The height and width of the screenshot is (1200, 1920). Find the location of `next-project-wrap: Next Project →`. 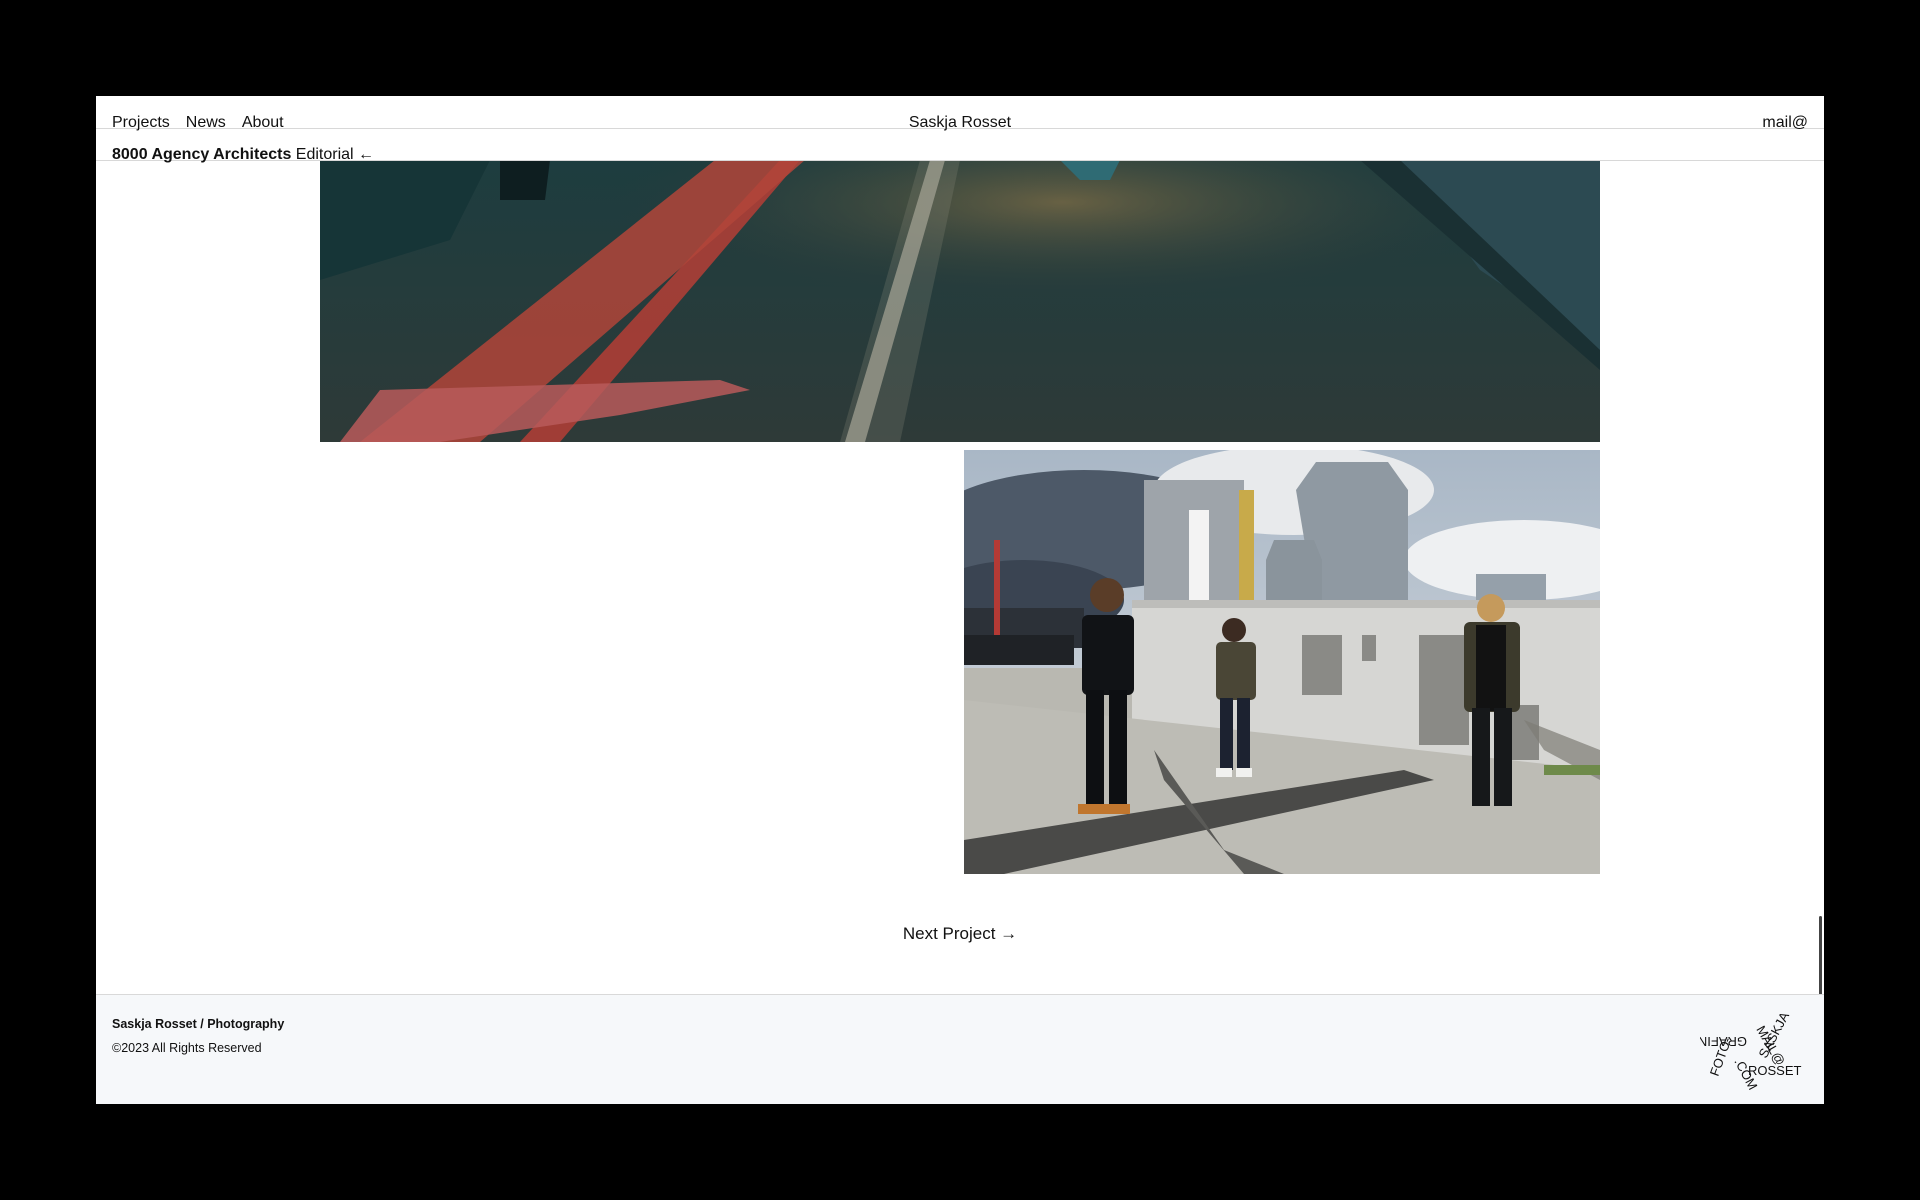

next-project-wrap: Next Project → is located at coordinates (960, 934).